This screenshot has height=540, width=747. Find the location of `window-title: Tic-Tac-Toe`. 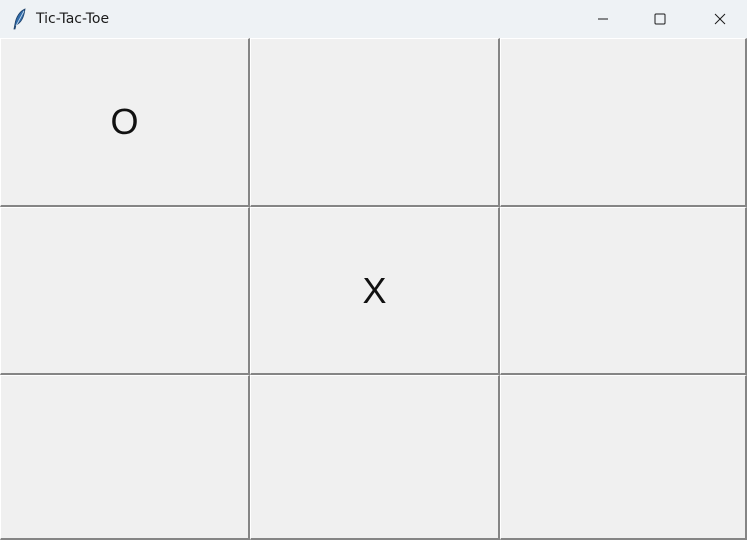

window-title: Tic-Tac-Toe is located at coordinates (73, 19).